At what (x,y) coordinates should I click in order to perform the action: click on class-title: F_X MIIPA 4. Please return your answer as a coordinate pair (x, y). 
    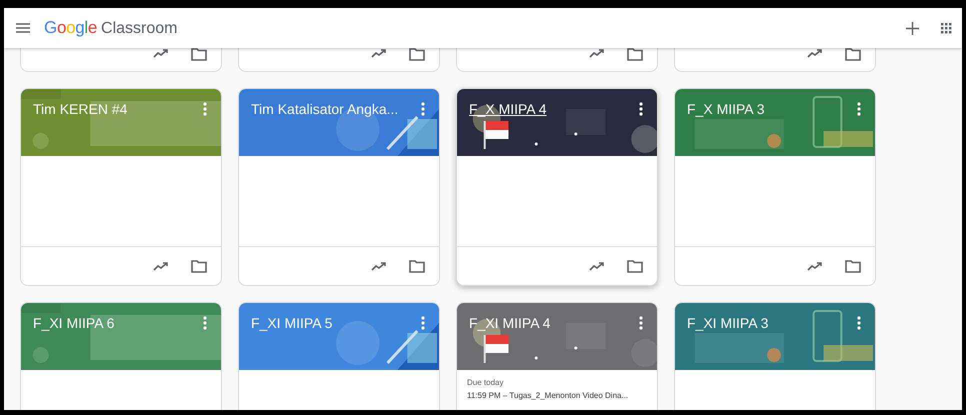
    Looking at the image, I should click on (508, 109).